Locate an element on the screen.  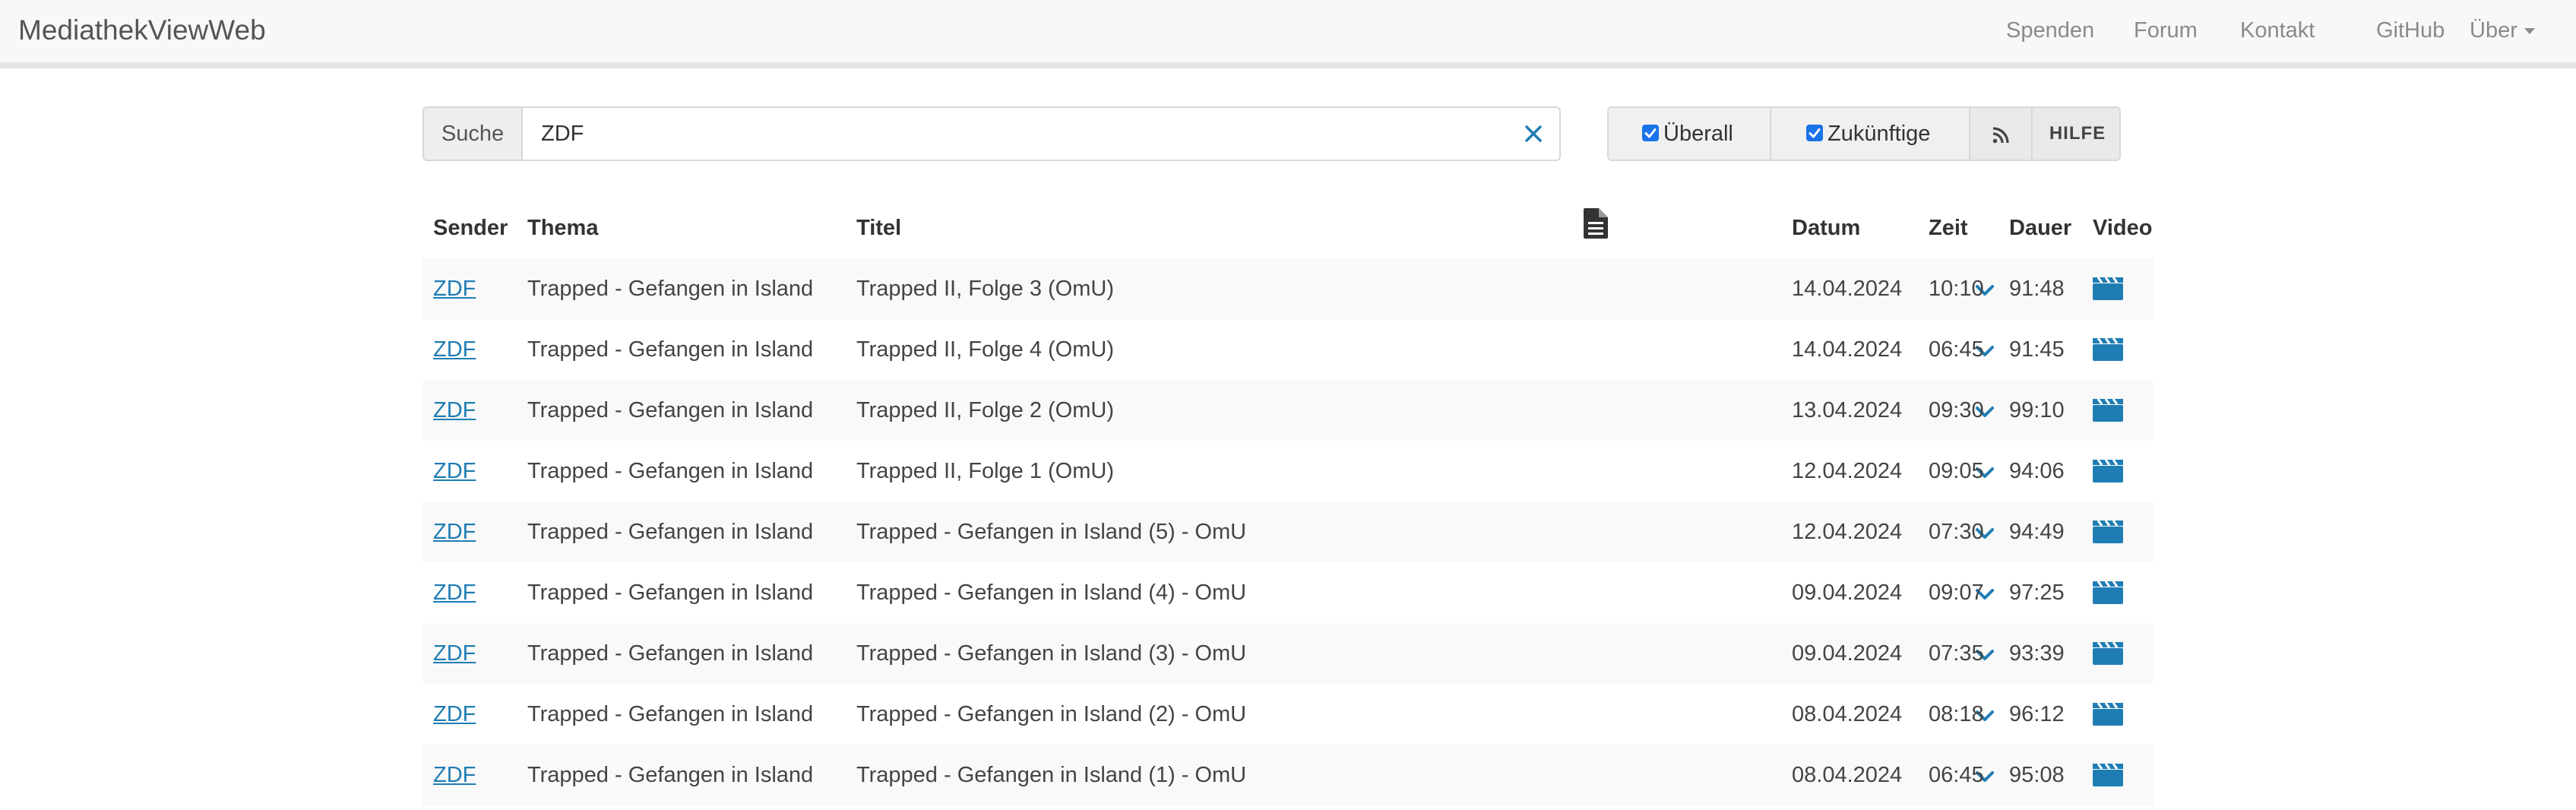
cell-titel: Trapped II, Folge 2 (OmU) is located at coordinates (985, 409).